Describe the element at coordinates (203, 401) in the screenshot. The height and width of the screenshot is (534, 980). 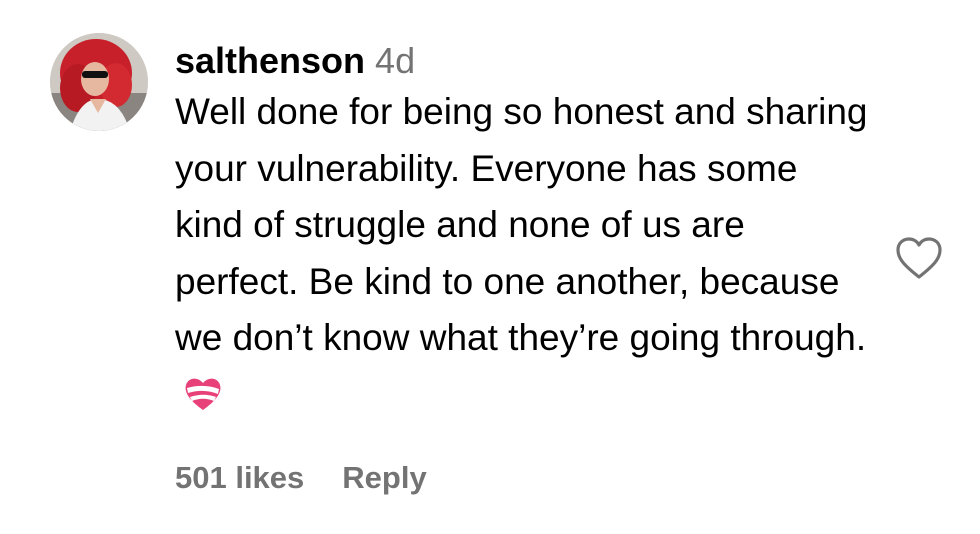
I see `heart-with-ribbon-emoji` at that location.